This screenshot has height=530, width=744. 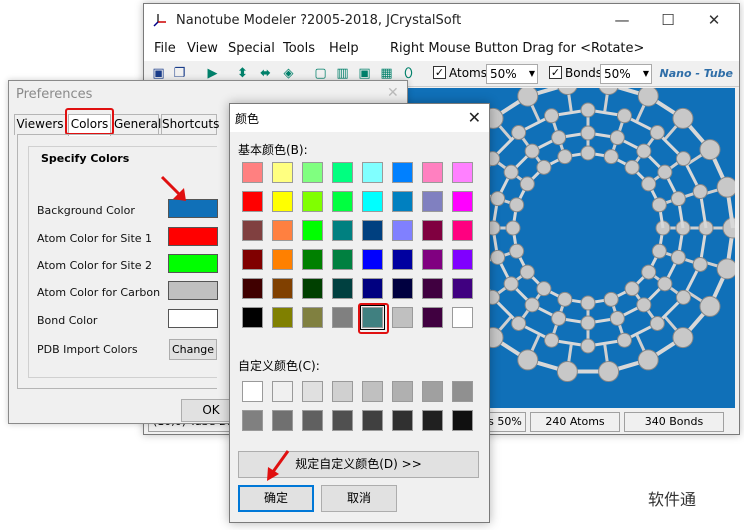 What do you see at coordinates (89, 125) in the screenshot?
I see `tab-colors: Colors` at bounding box center [89, 125].